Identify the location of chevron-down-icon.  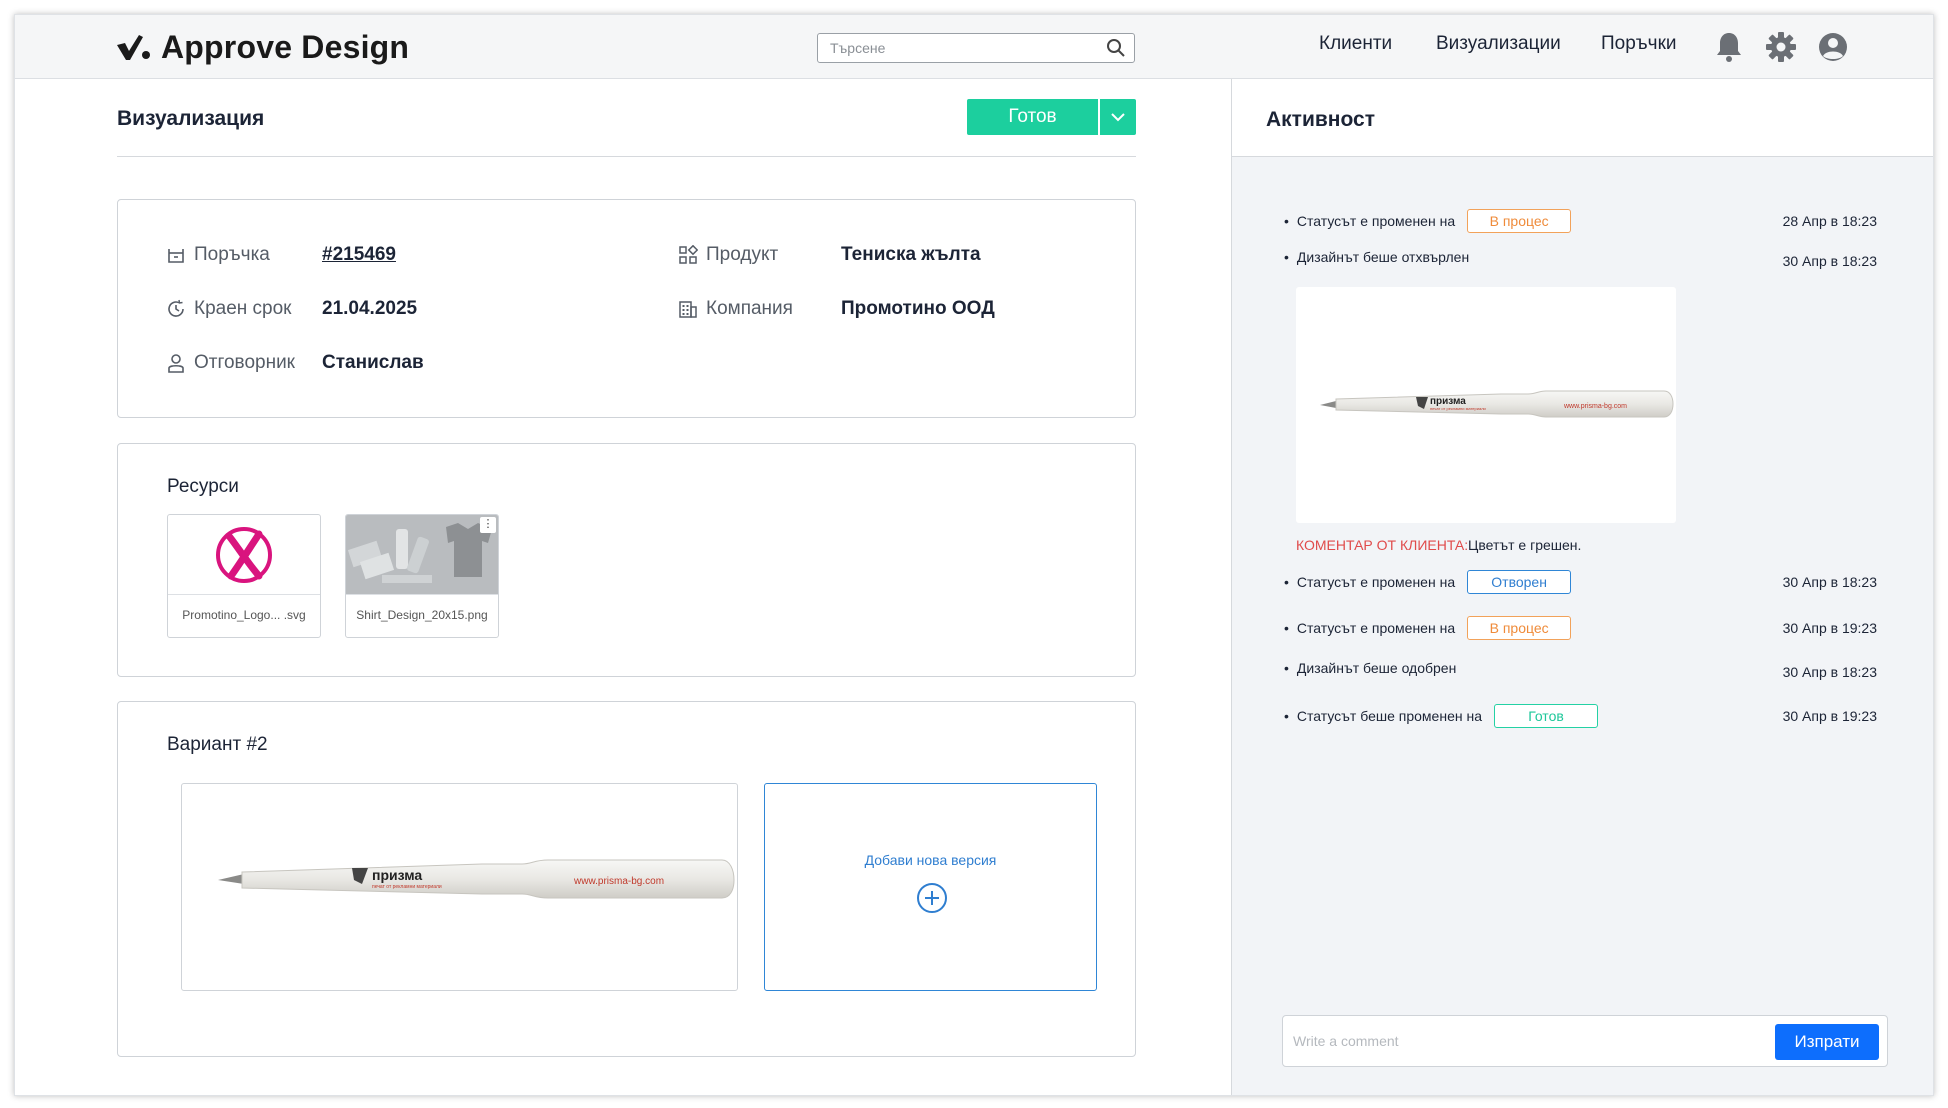
(1118, 117).